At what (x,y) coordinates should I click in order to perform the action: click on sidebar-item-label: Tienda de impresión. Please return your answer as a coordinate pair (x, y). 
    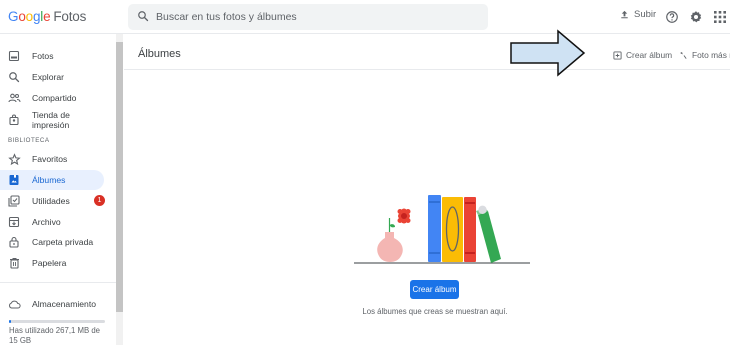
    Looking at the image, I should click on (51, 120).